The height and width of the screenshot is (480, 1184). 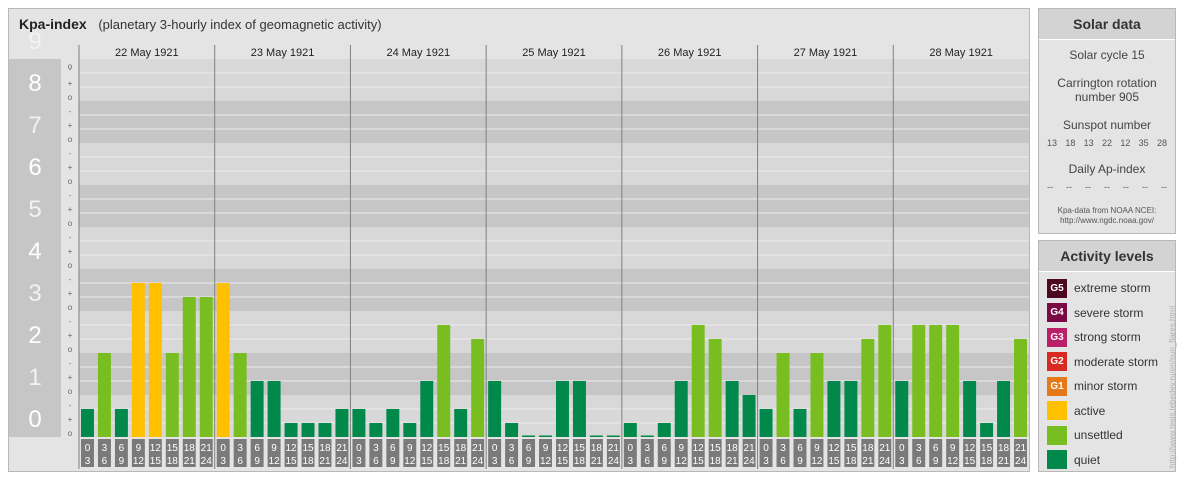 I want to click on legend-label: severe storm, so click(x=1109, y=312).